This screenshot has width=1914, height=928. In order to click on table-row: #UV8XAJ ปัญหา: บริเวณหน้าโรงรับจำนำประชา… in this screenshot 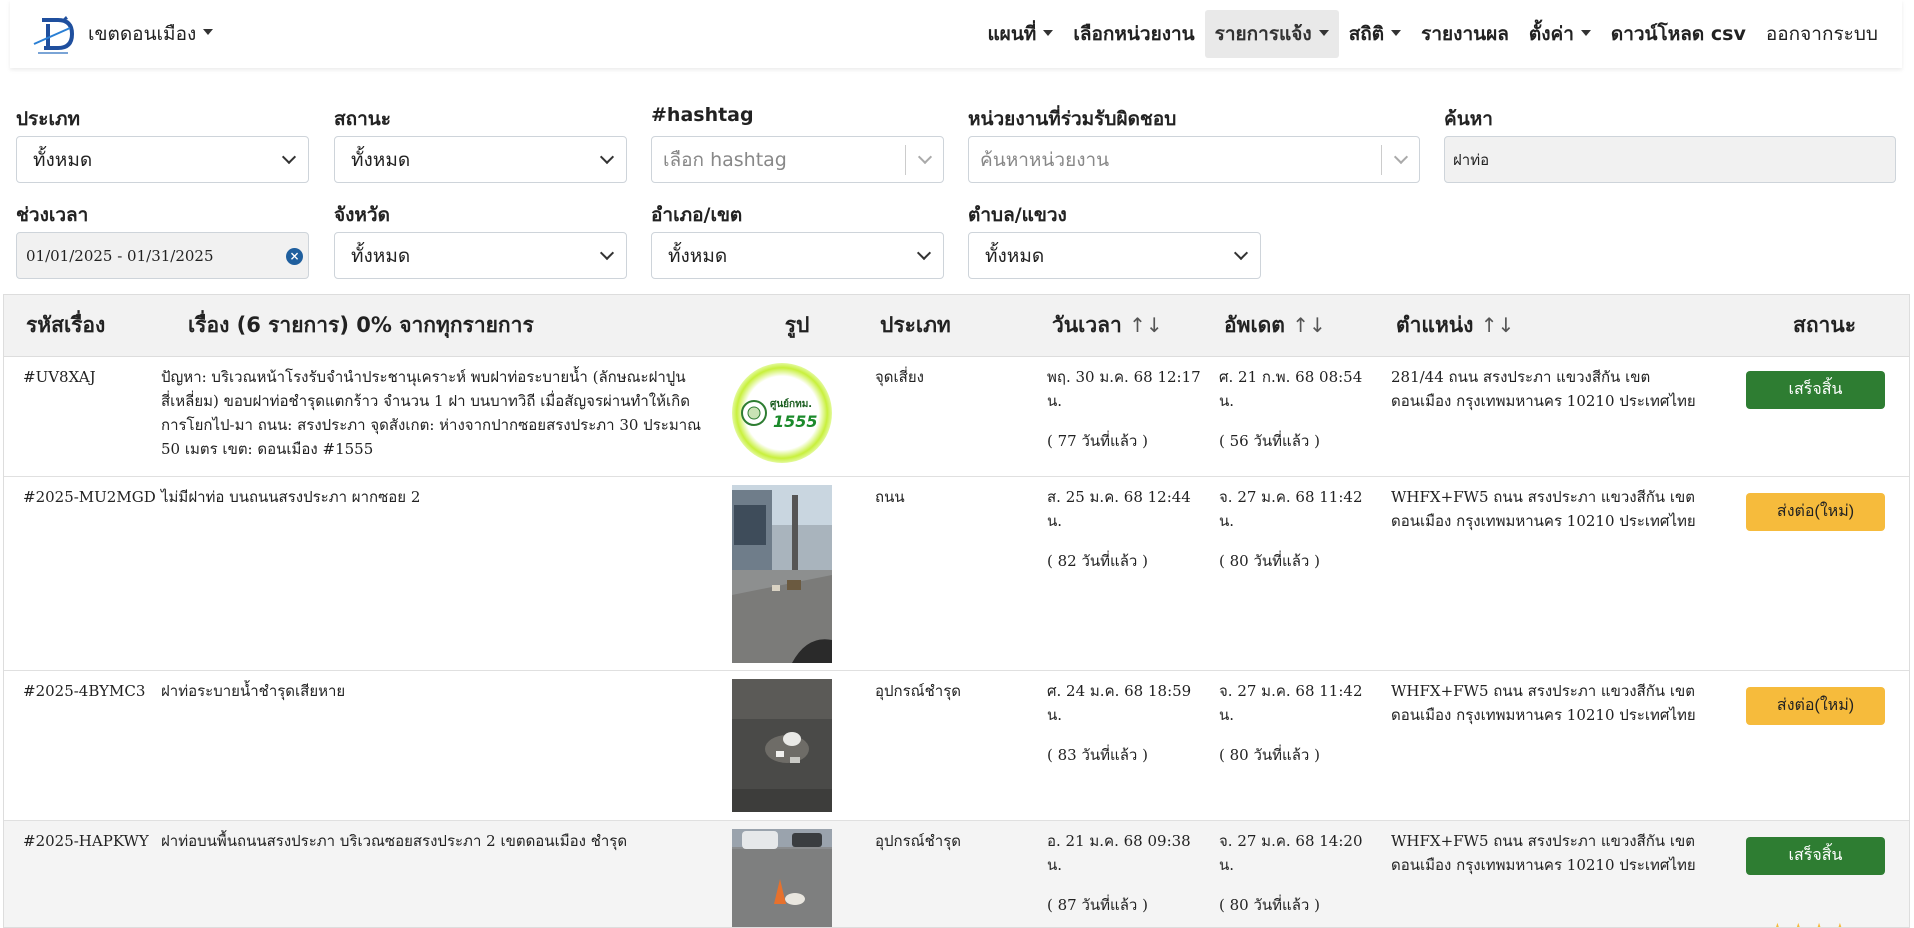, I will do `click(956, 416)`.